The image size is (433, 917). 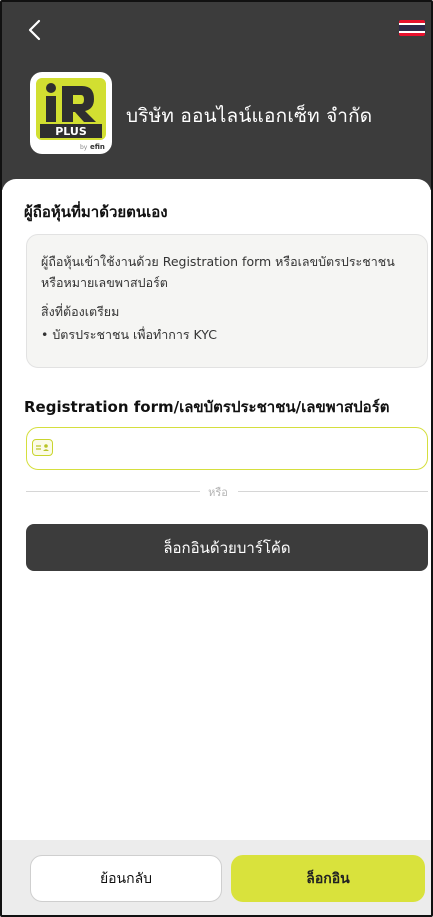 I want to click on svg-text: by, so click(x=84, y=147).